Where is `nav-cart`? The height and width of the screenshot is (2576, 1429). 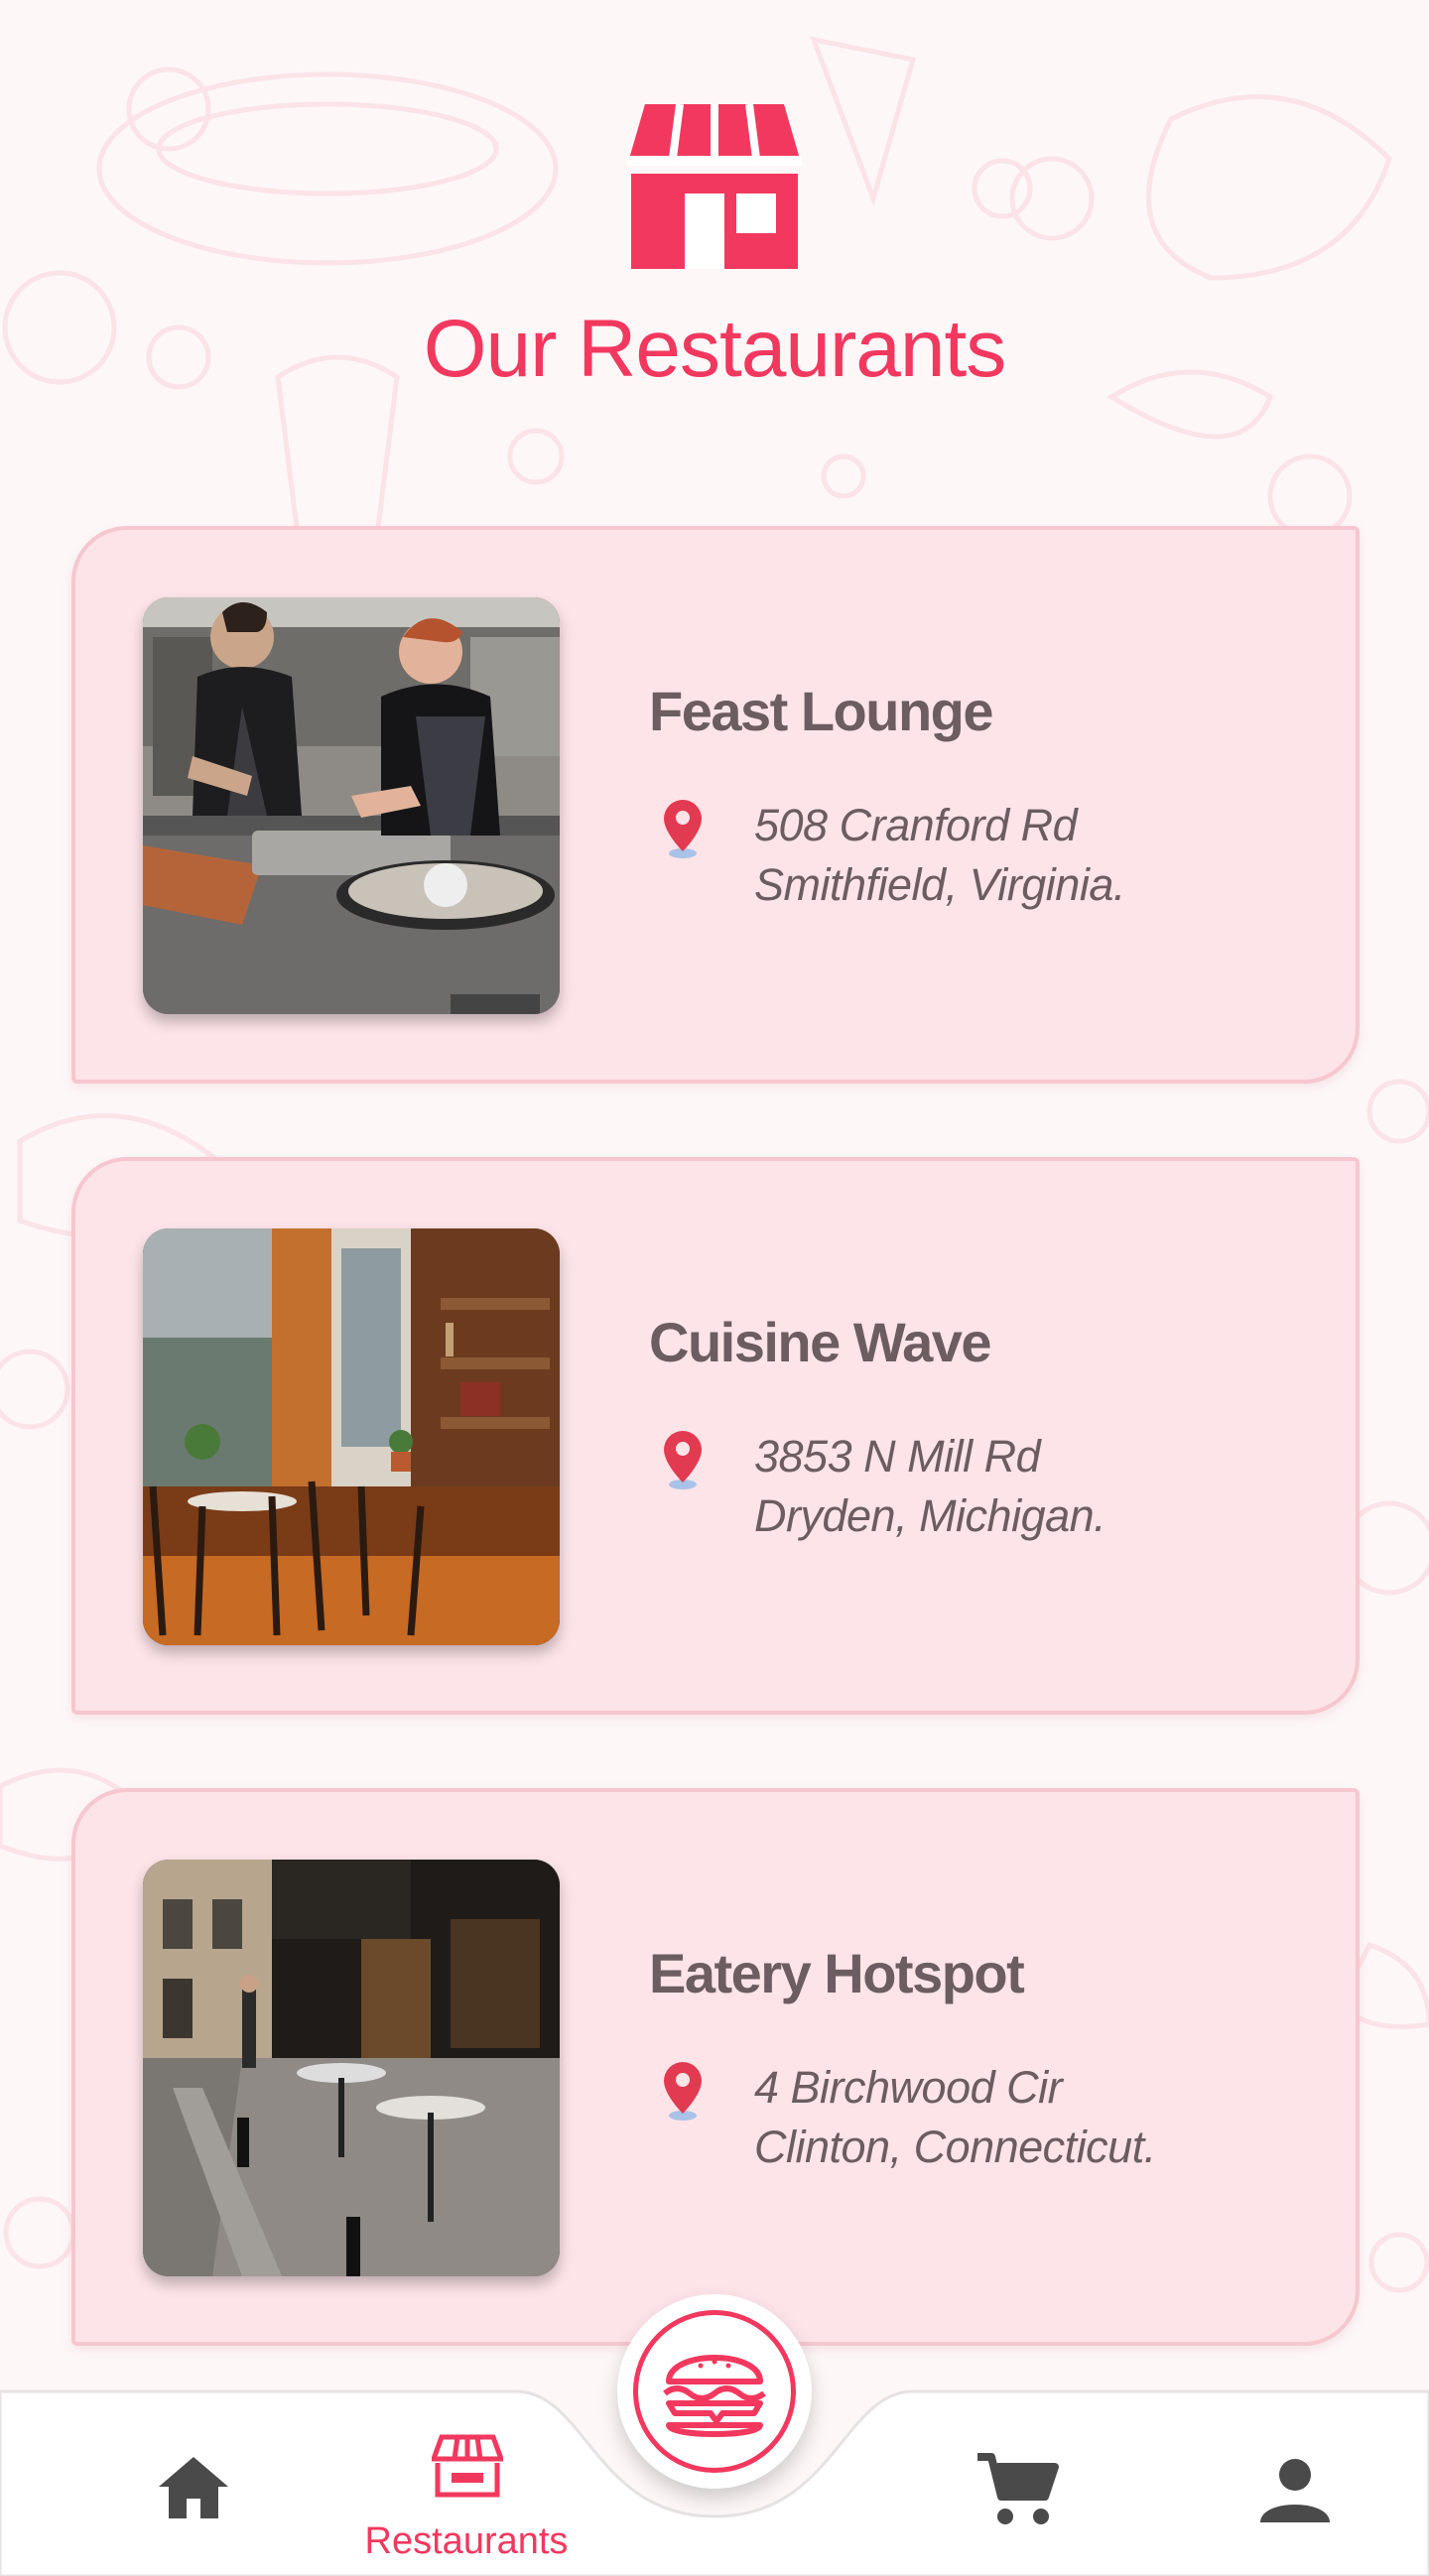
nav-cart is located at coordinates (1018, 2482).